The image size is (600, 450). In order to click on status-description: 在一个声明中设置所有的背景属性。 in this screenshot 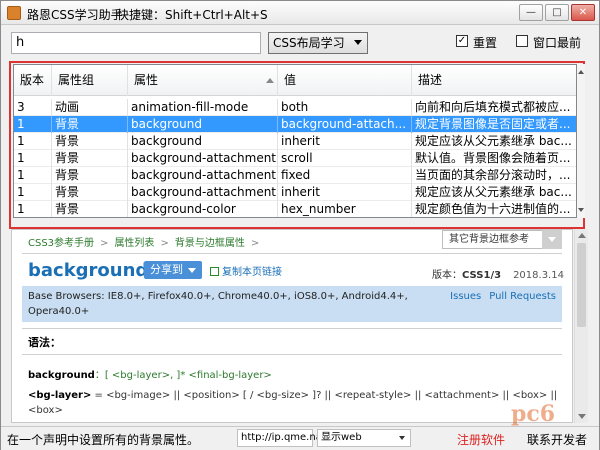, I will do `click(103, 440)`.